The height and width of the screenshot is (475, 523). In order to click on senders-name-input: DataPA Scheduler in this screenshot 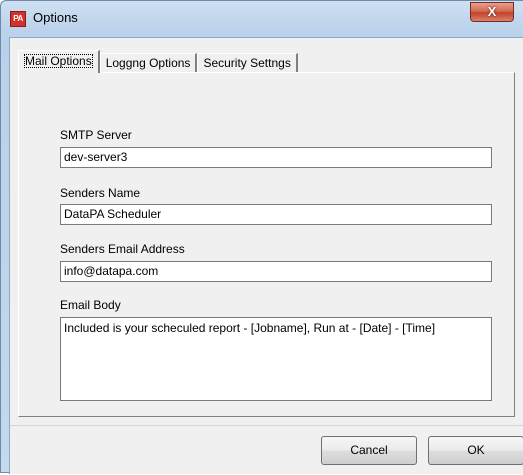, I will do `click(276, 214)`.